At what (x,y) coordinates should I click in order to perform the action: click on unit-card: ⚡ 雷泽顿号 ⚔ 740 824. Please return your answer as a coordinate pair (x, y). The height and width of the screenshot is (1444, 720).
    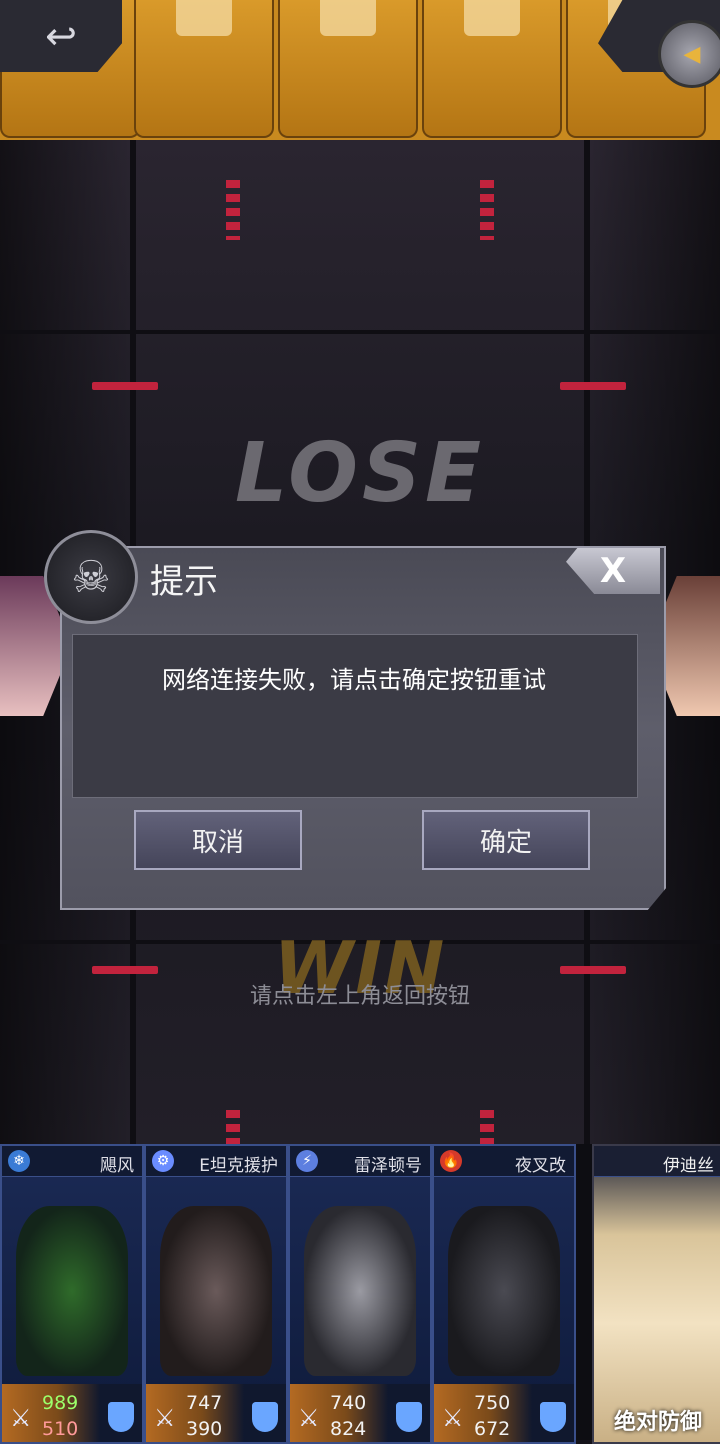
    Looking at the image, I should click on (360, 1294).